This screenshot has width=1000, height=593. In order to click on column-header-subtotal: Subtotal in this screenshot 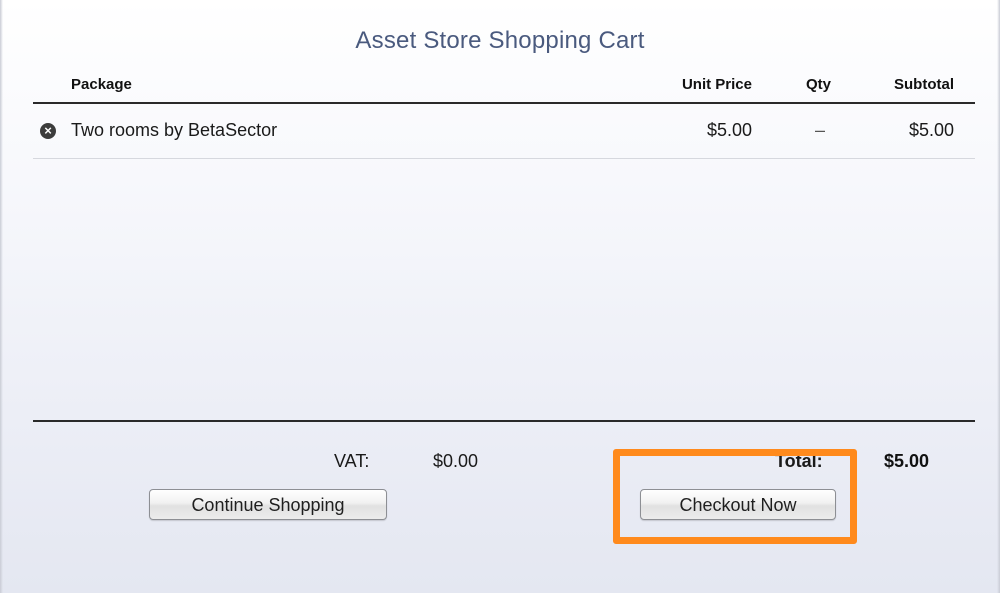, I will do `click(924, 84)`.